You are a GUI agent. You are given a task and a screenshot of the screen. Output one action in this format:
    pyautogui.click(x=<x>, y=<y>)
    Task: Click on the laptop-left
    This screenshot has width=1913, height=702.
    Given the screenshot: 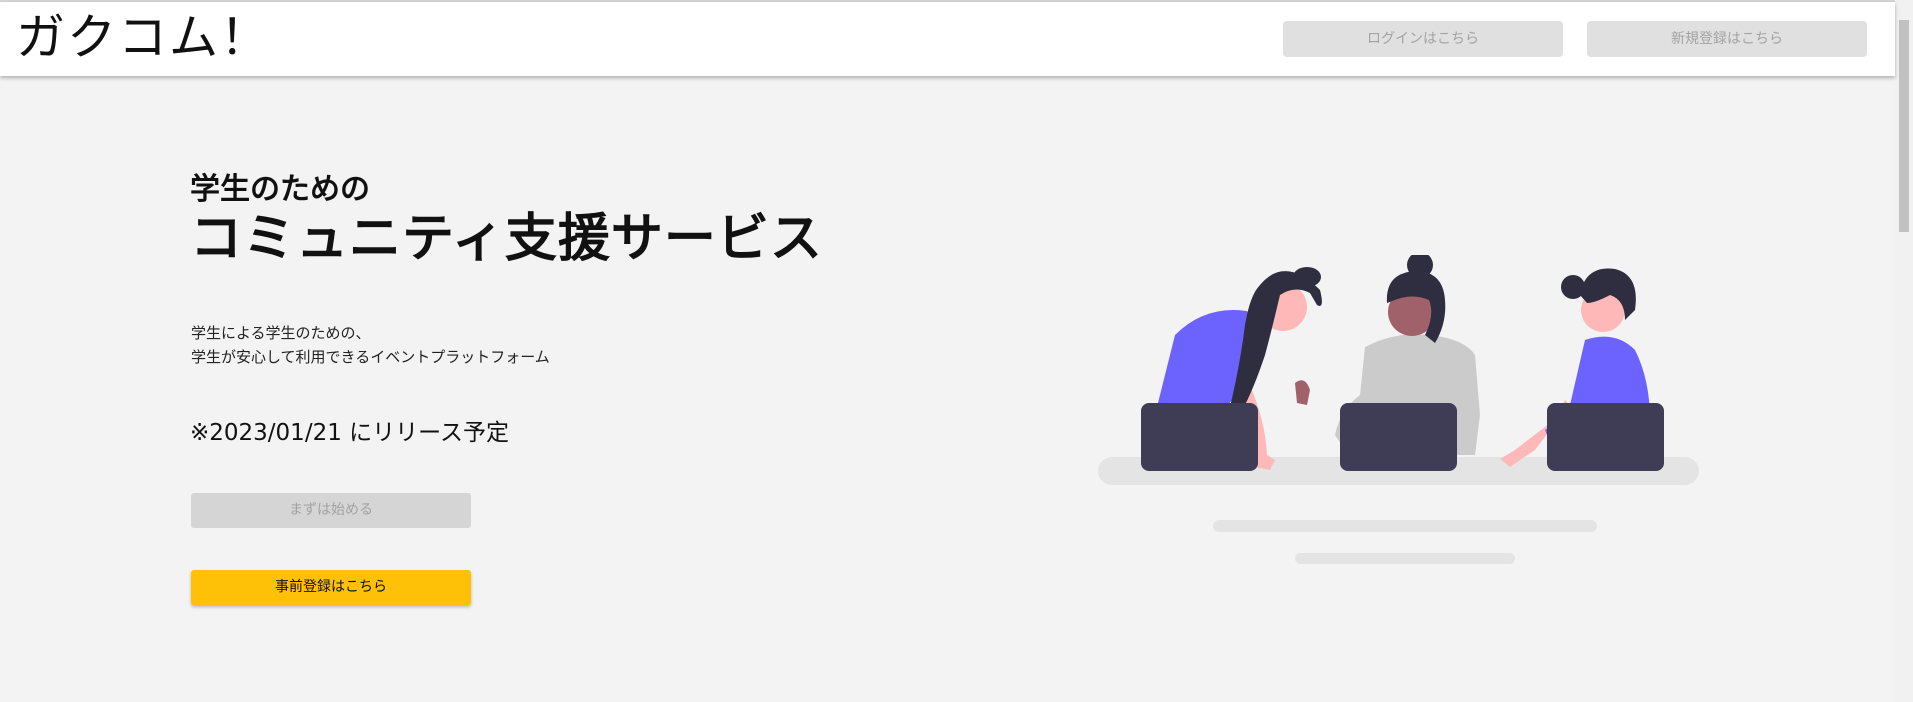 What is the action you would take?
    pyautogui.click(x=1199, y=437)
    